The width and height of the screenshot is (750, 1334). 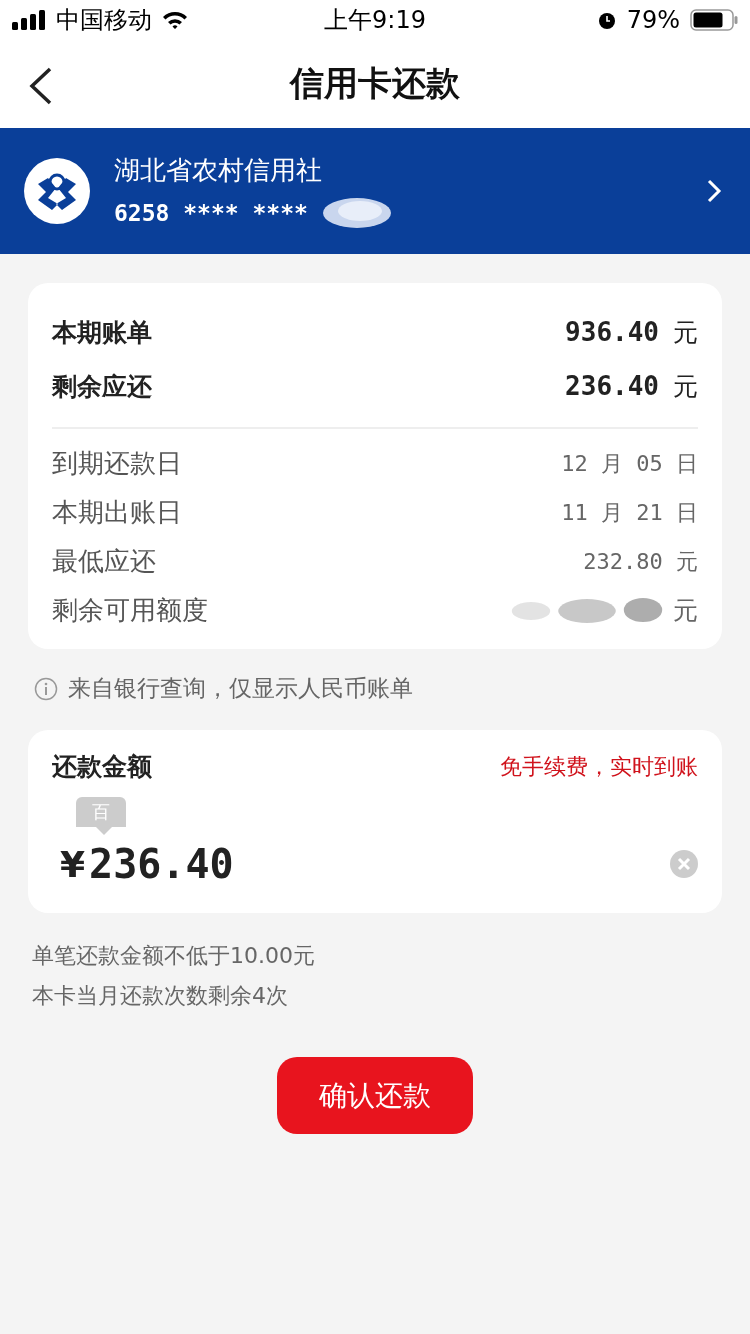 What do you see at coordinates (73, 864) in the screenshot?
I see `currency-symbol: ¥` at bounding box center [73, 864].